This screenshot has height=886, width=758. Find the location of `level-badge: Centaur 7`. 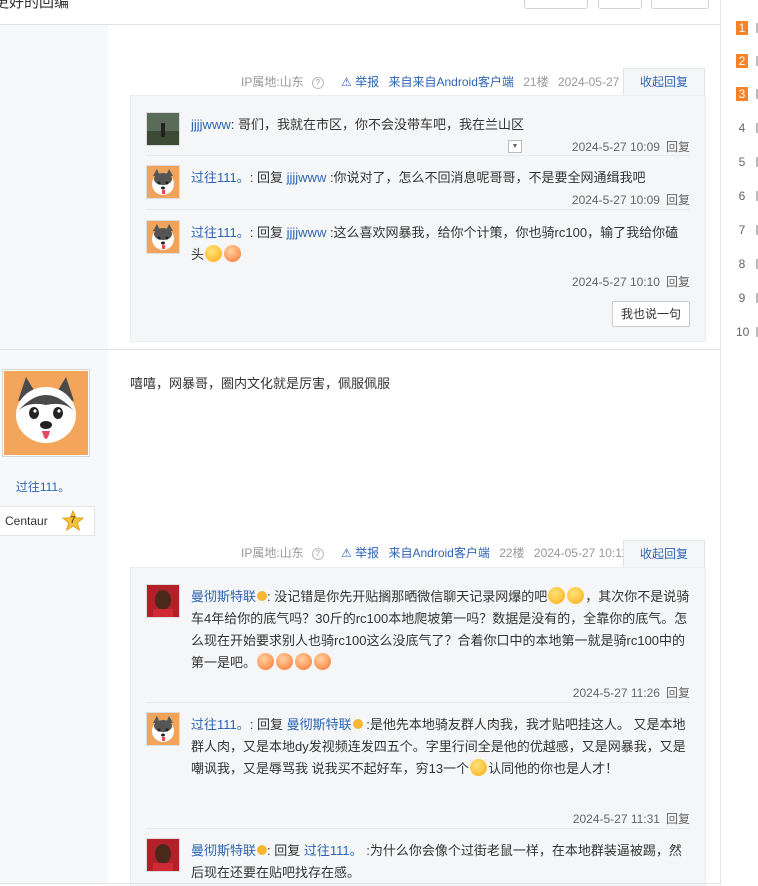

level-badge: Centaur 7 is located at coordinates (47, 521).